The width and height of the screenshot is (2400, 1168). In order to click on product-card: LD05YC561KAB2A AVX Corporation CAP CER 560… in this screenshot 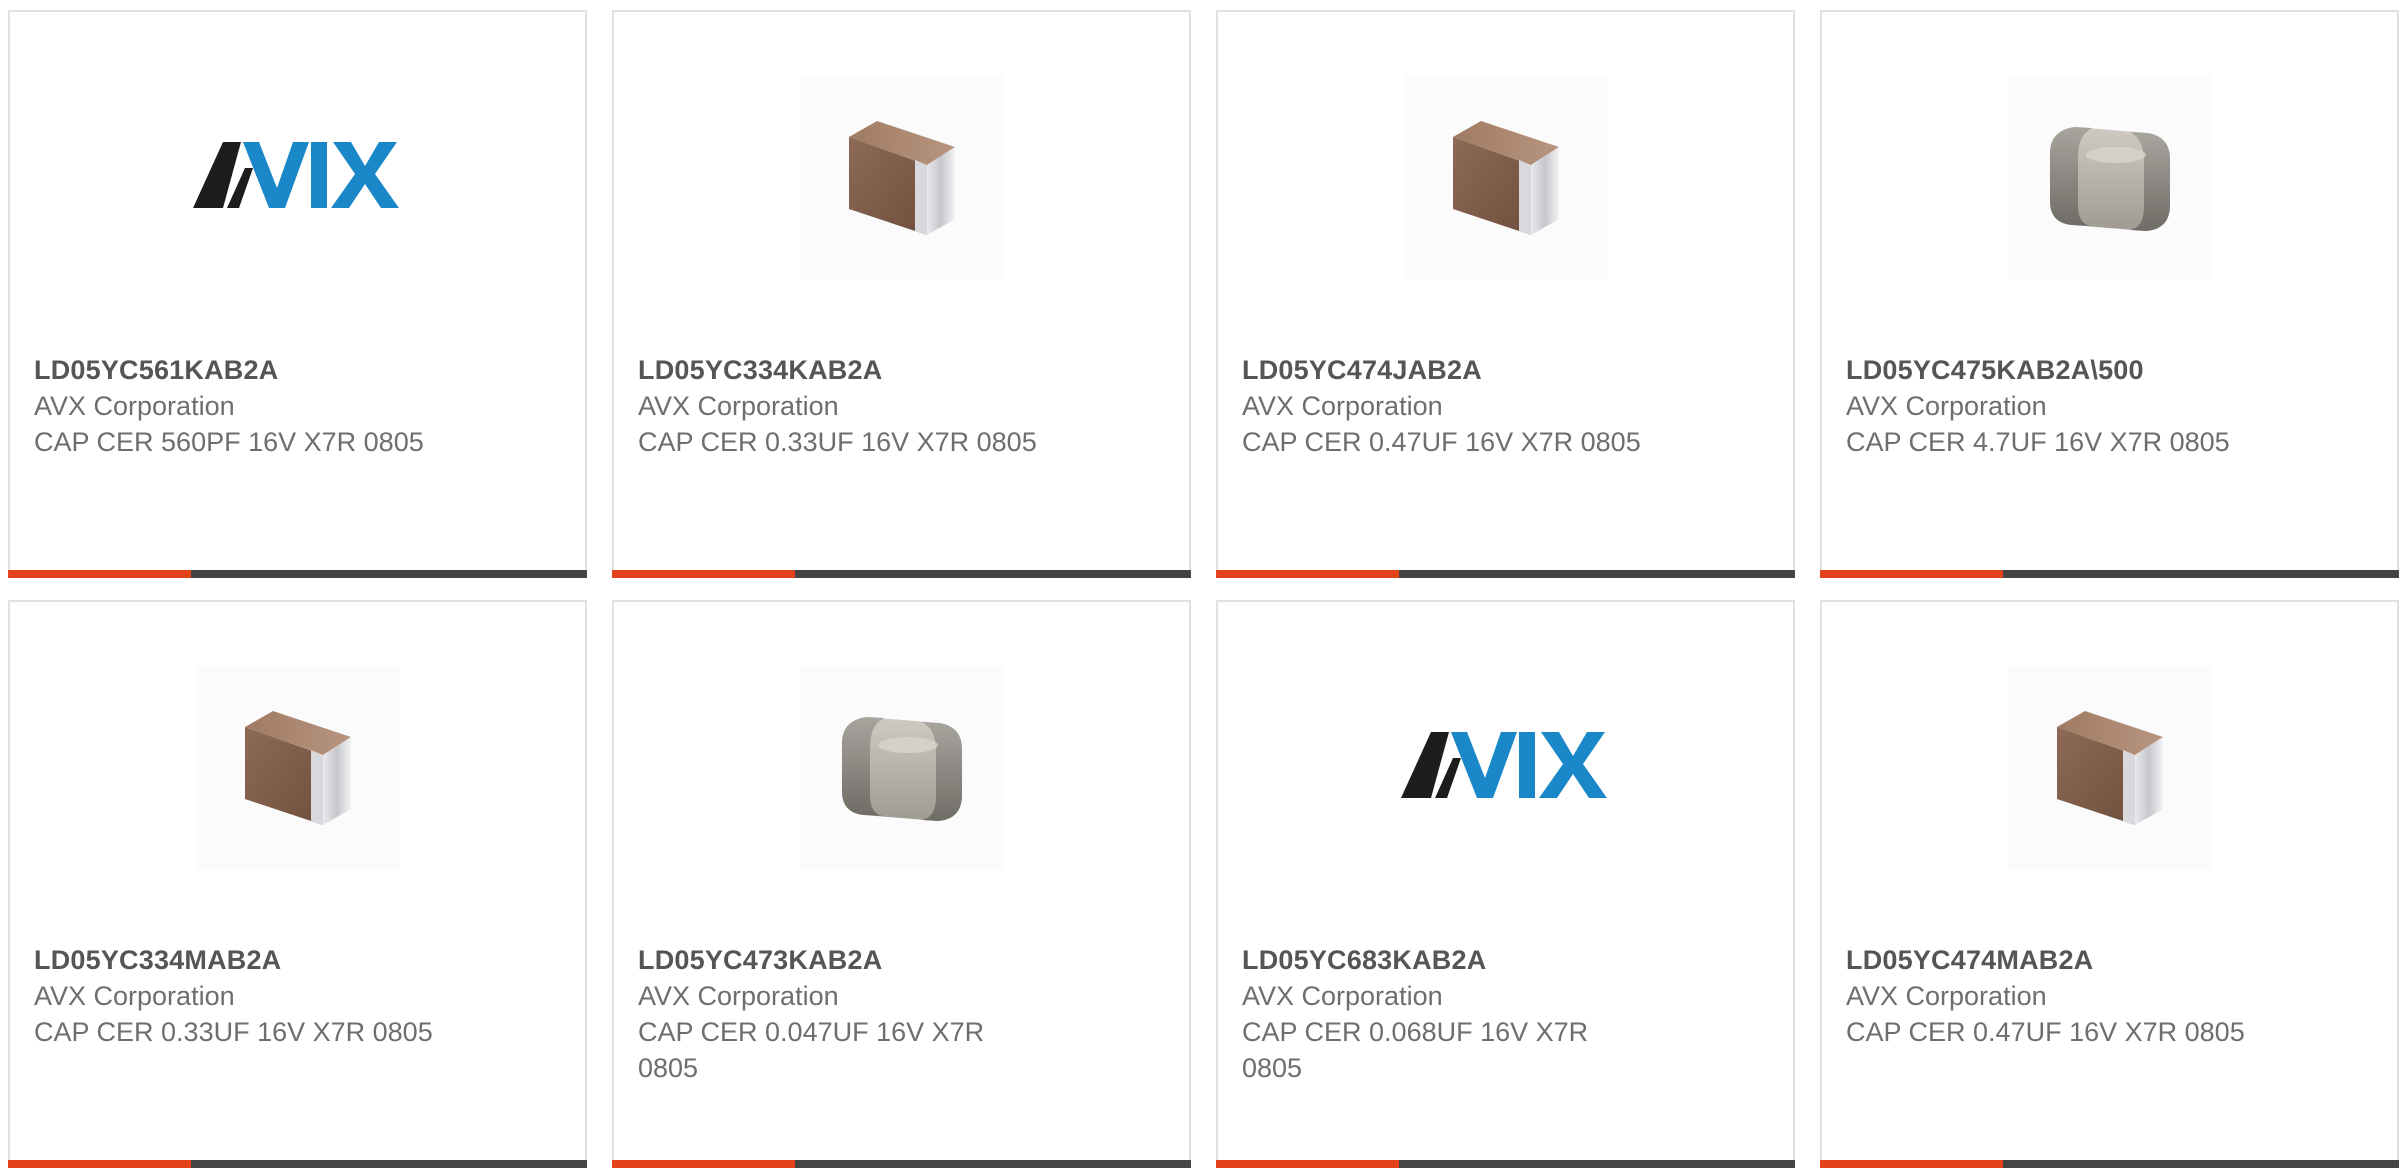, I will do `click(297, 294)`.